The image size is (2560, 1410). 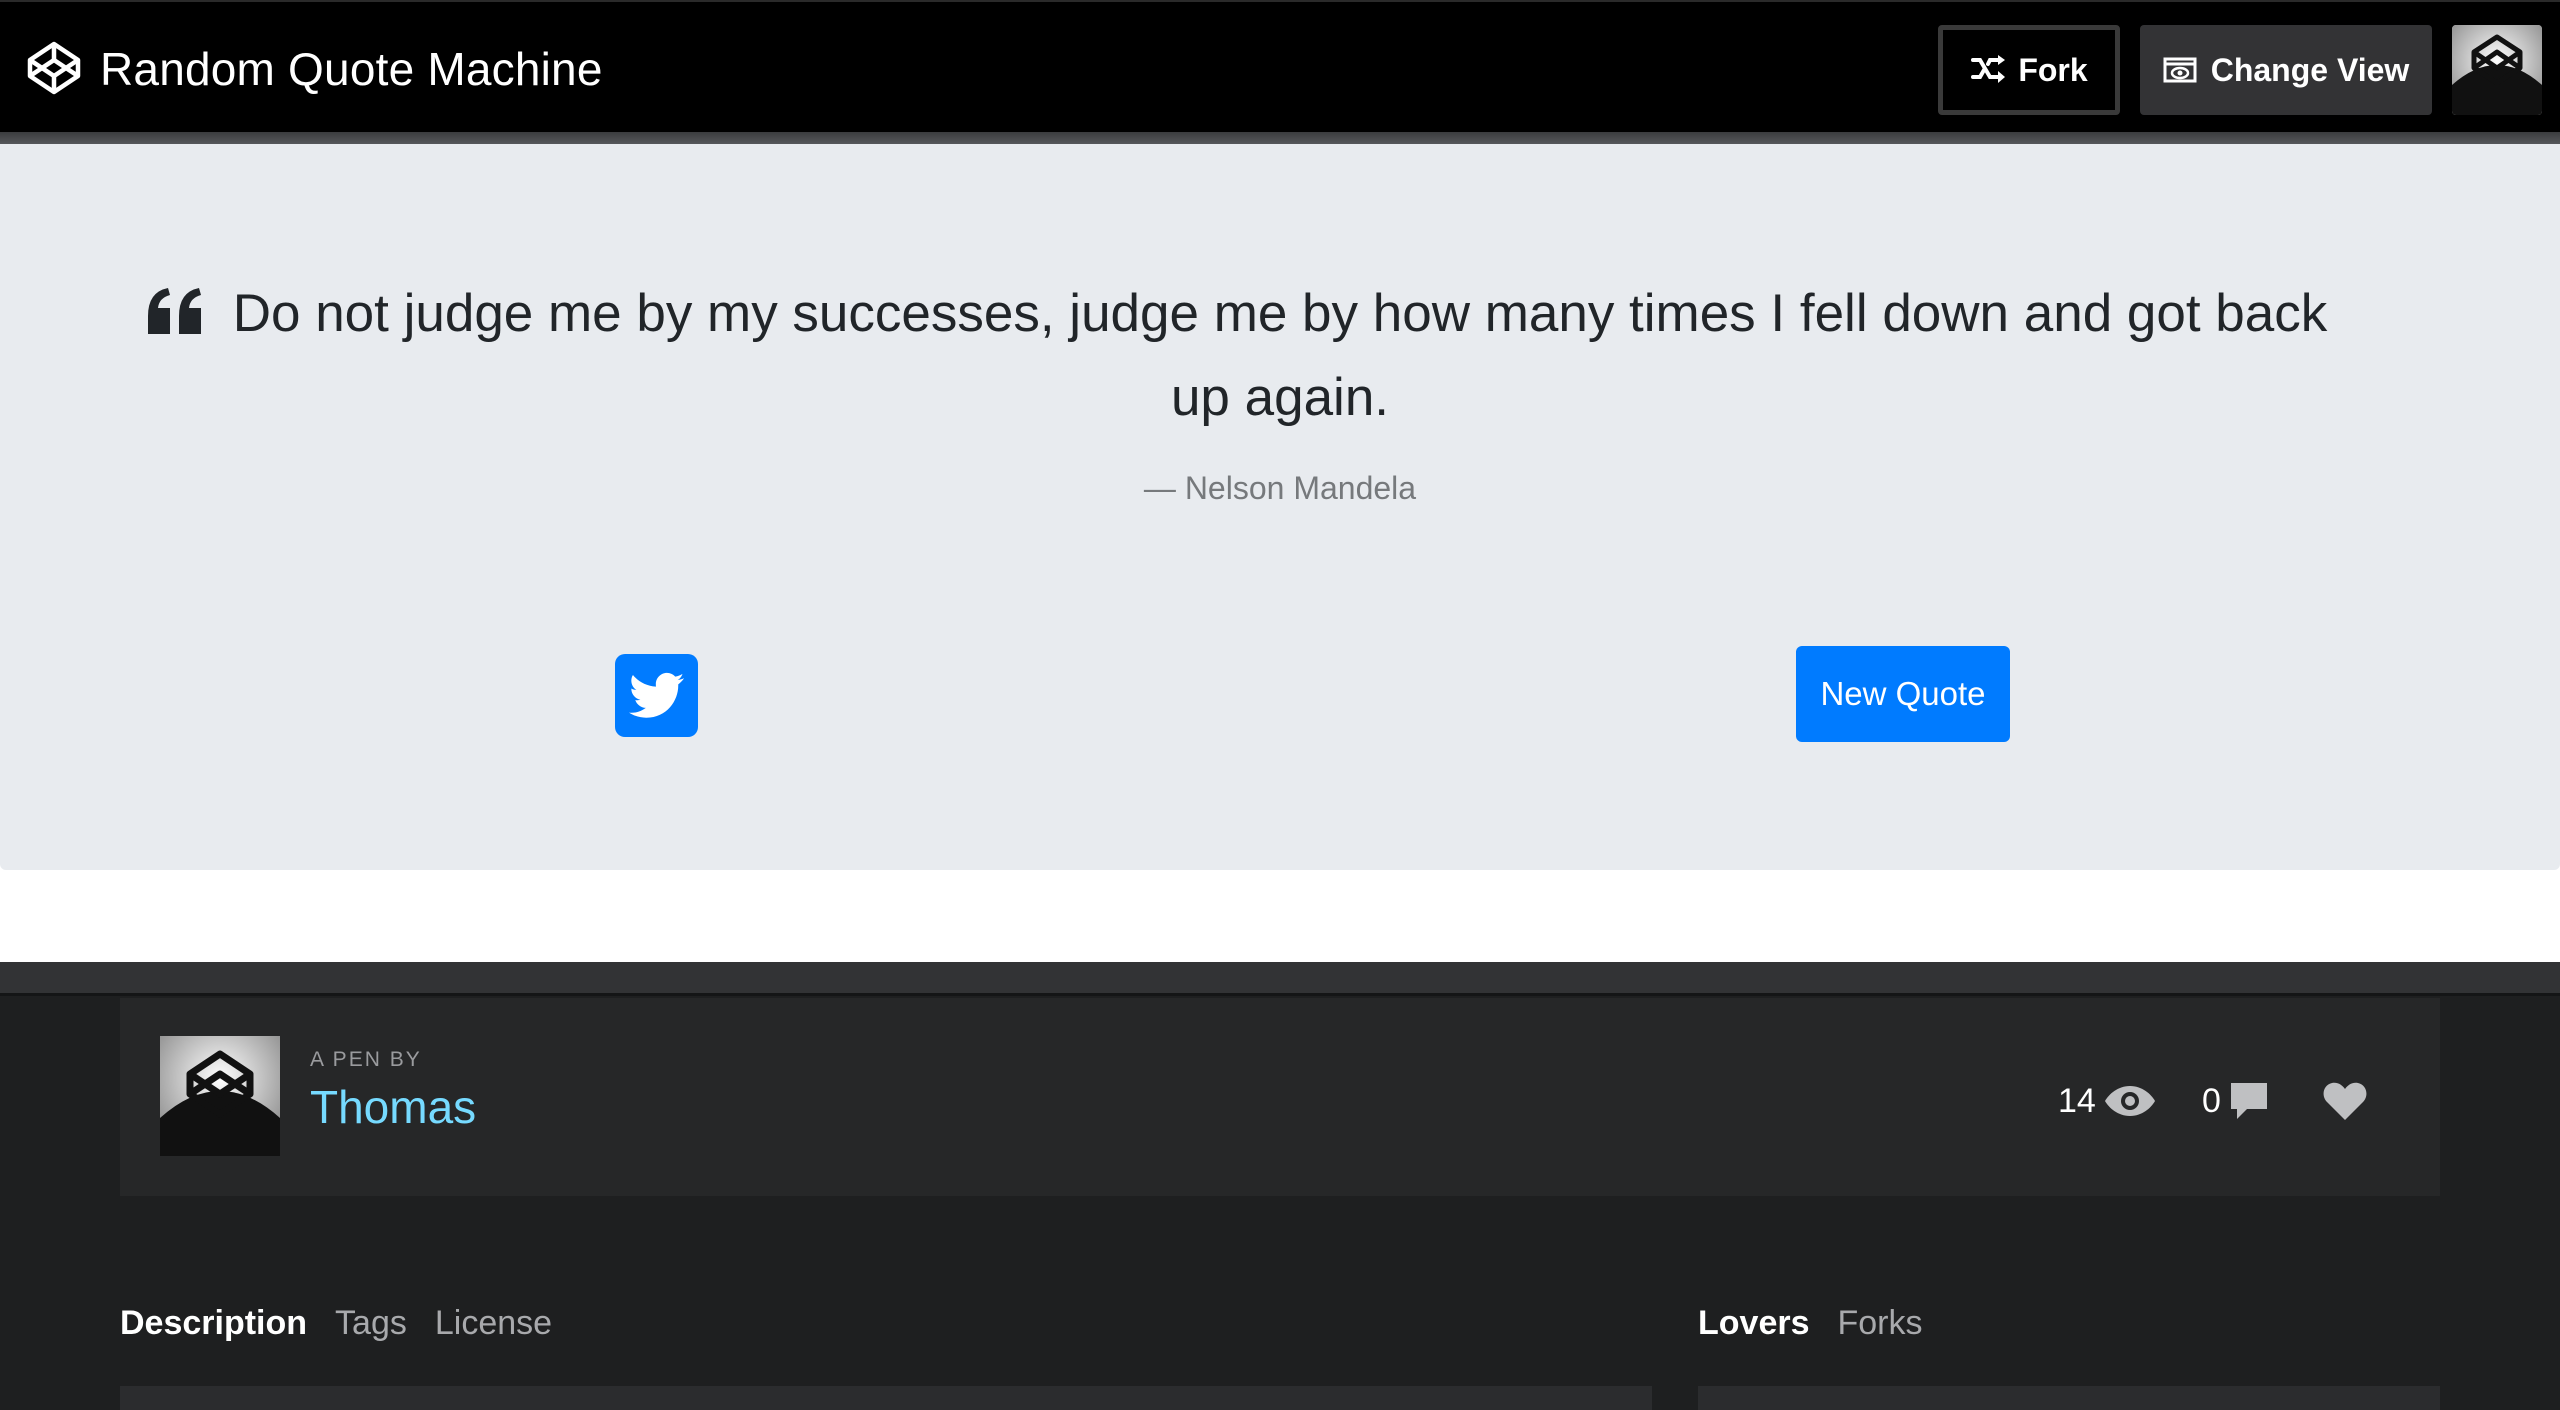 I want to click on codepen-logo-icon, so click(x=54, y=68).